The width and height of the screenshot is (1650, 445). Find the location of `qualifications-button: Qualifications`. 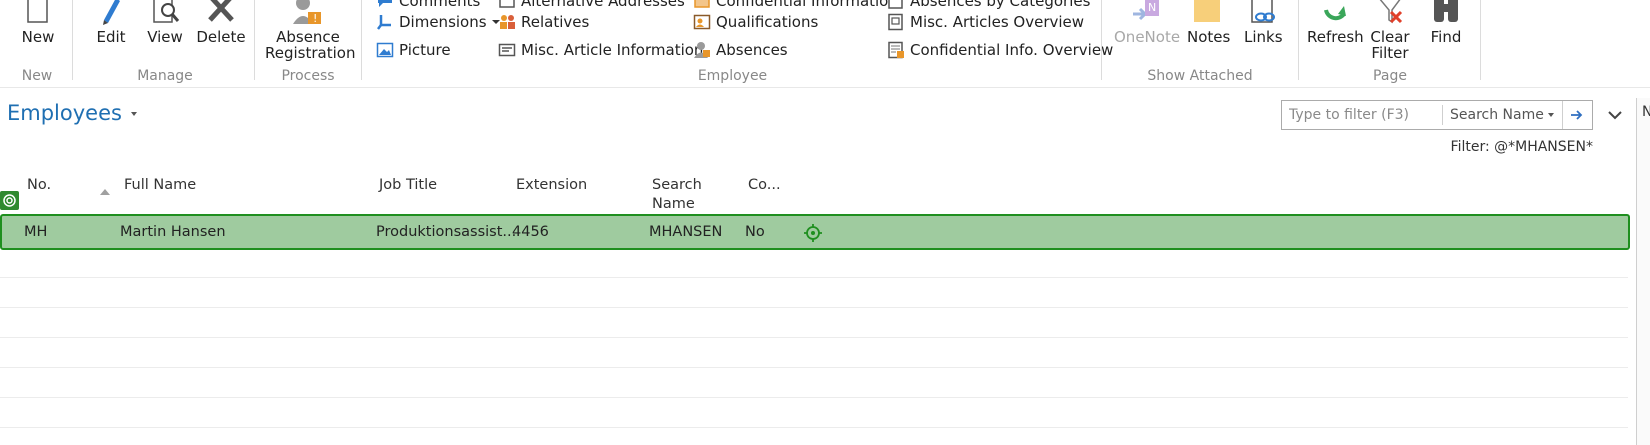

qualifications-button: Qualifications is located at coordinates (755, 22).